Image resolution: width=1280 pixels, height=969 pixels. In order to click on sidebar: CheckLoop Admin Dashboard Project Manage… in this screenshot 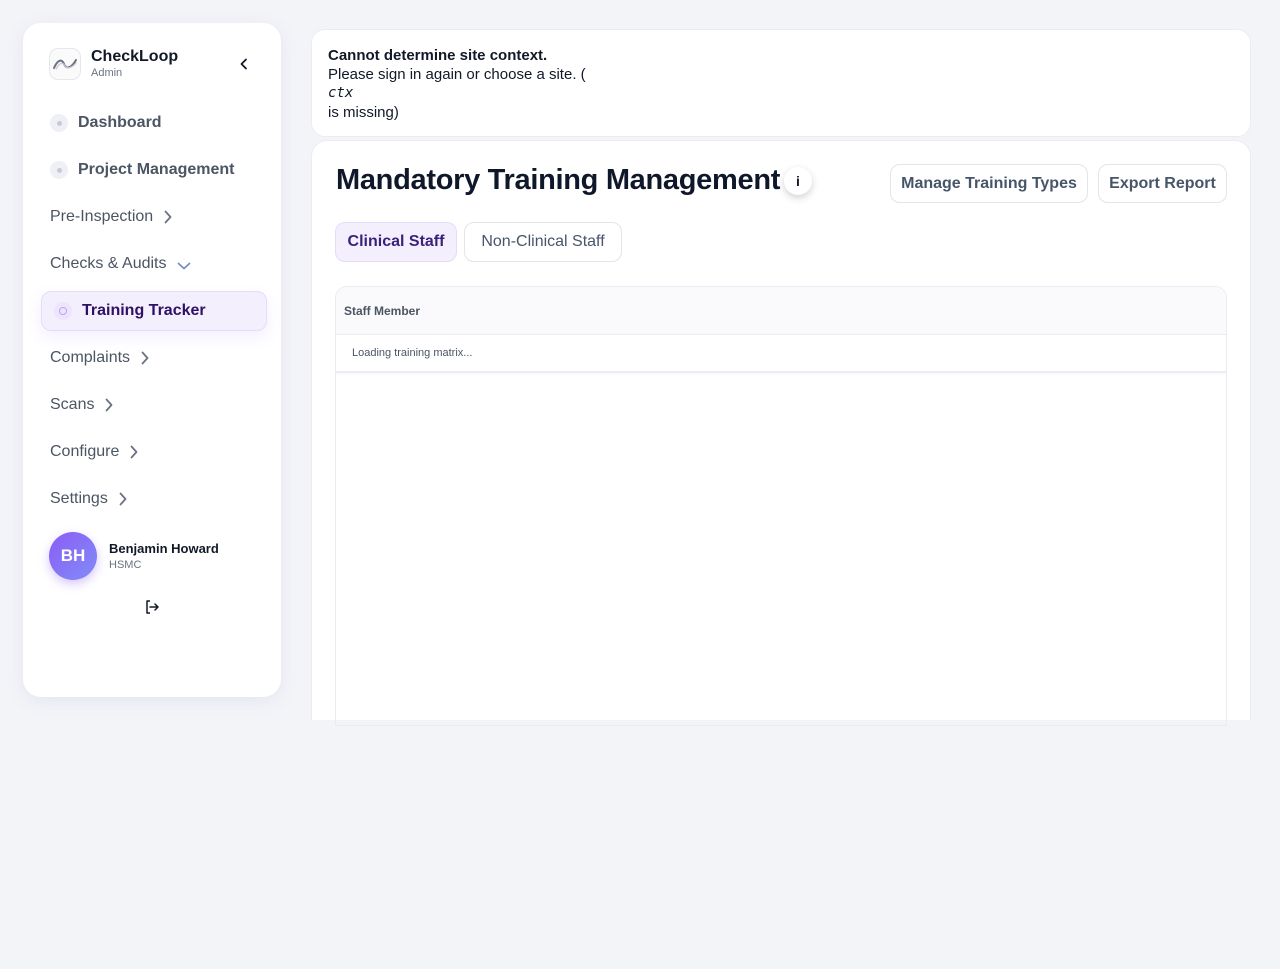, I will do `click(152, 360)`.